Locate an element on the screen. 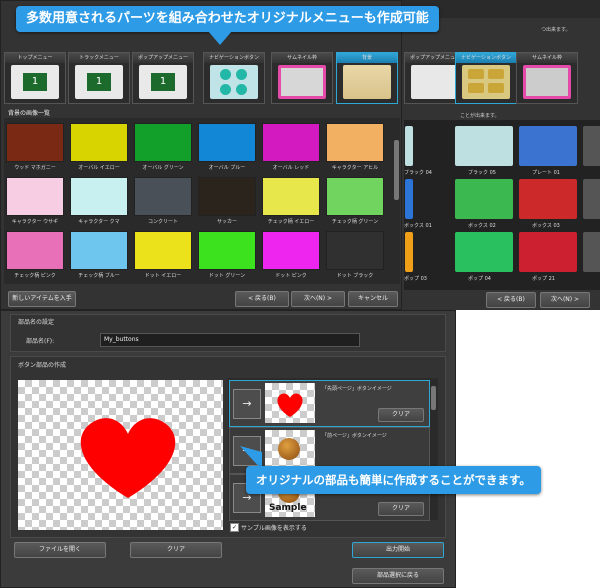 This screenshot has height=588, width=600. tab-top-menu: トップメニュー 1 is located at coordinates (35, 78).